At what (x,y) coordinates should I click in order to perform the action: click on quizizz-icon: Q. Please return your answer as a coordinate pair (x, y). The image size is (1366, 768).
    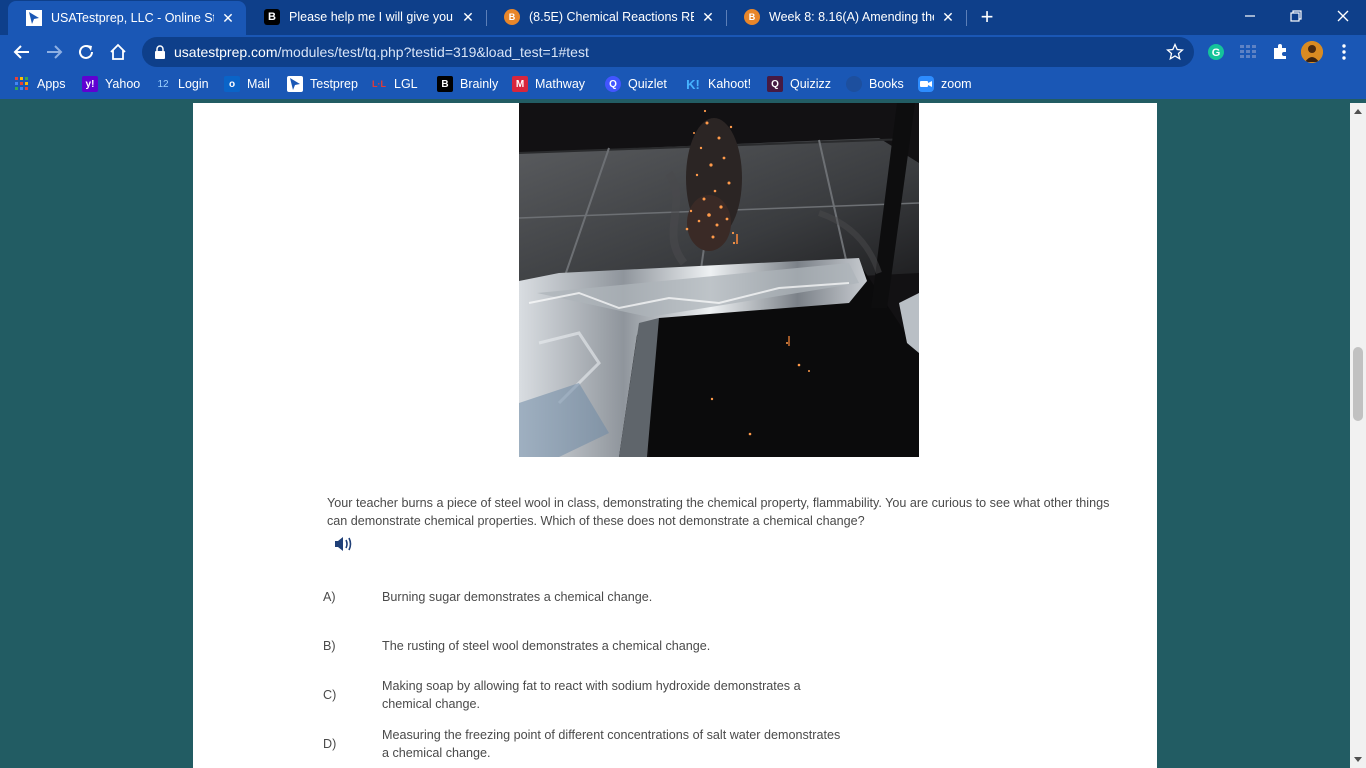
    Looking at the image, I should click on (775, 84).